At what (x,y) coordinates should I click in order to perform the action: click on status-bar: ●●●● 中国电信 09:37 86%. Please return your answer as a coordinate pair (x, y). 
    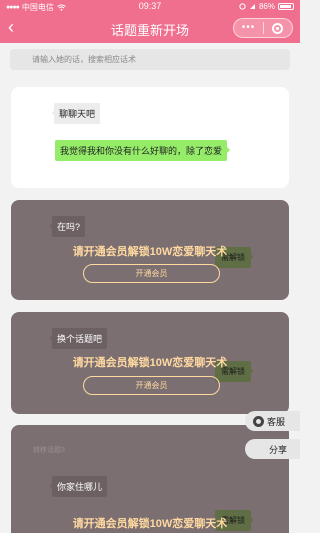
    Looking at the image, I should click on (150, 7).